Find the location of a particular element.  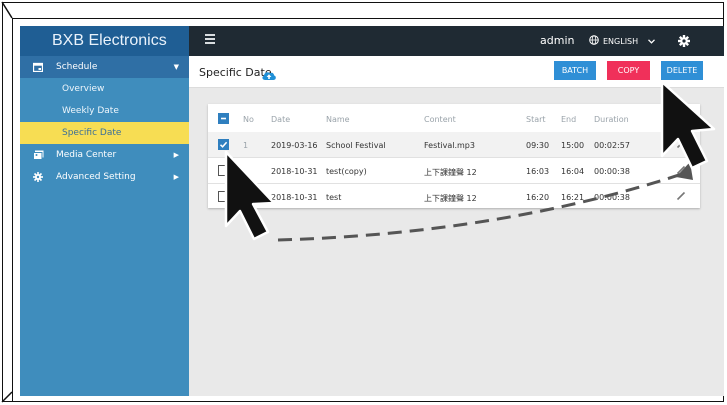

column-header-date: Date is located at coordinates (280, 119).